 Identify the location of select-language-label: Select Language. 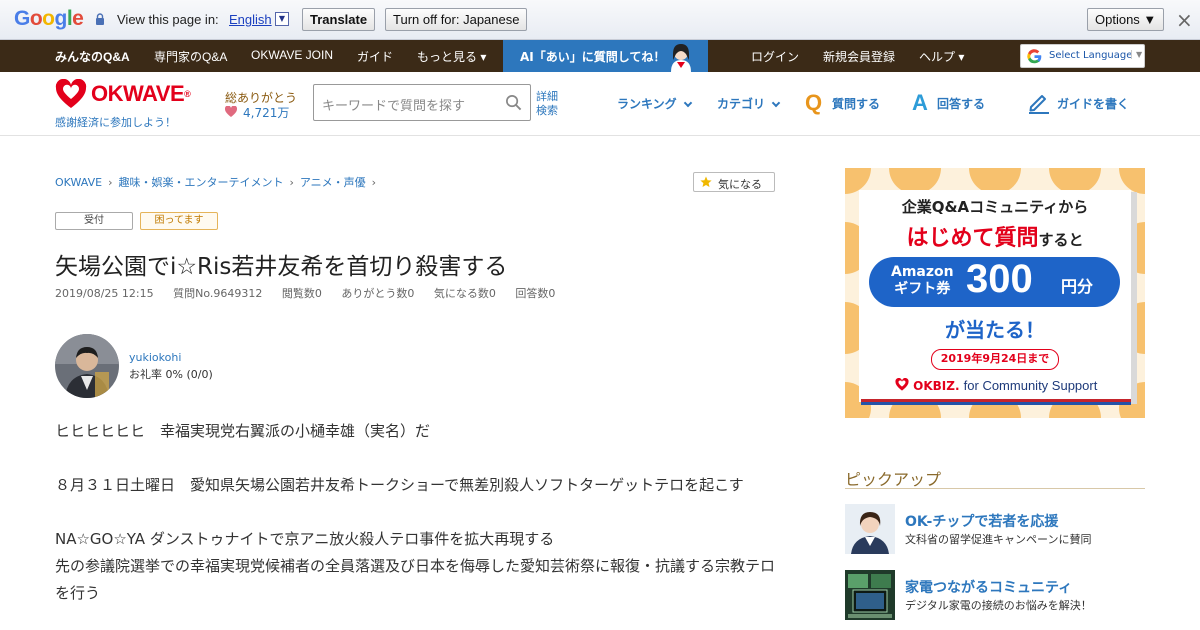
(1091, 55).